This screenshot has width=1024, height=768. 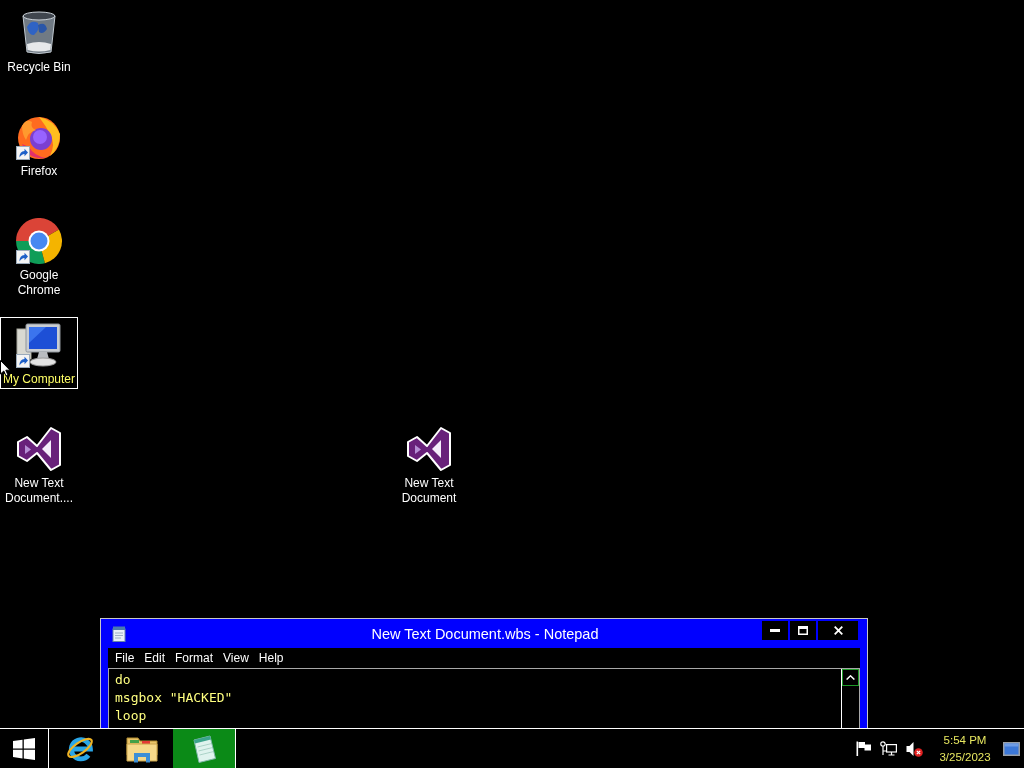 I want to click on menu-item: Help, so click(x=271, y=658).